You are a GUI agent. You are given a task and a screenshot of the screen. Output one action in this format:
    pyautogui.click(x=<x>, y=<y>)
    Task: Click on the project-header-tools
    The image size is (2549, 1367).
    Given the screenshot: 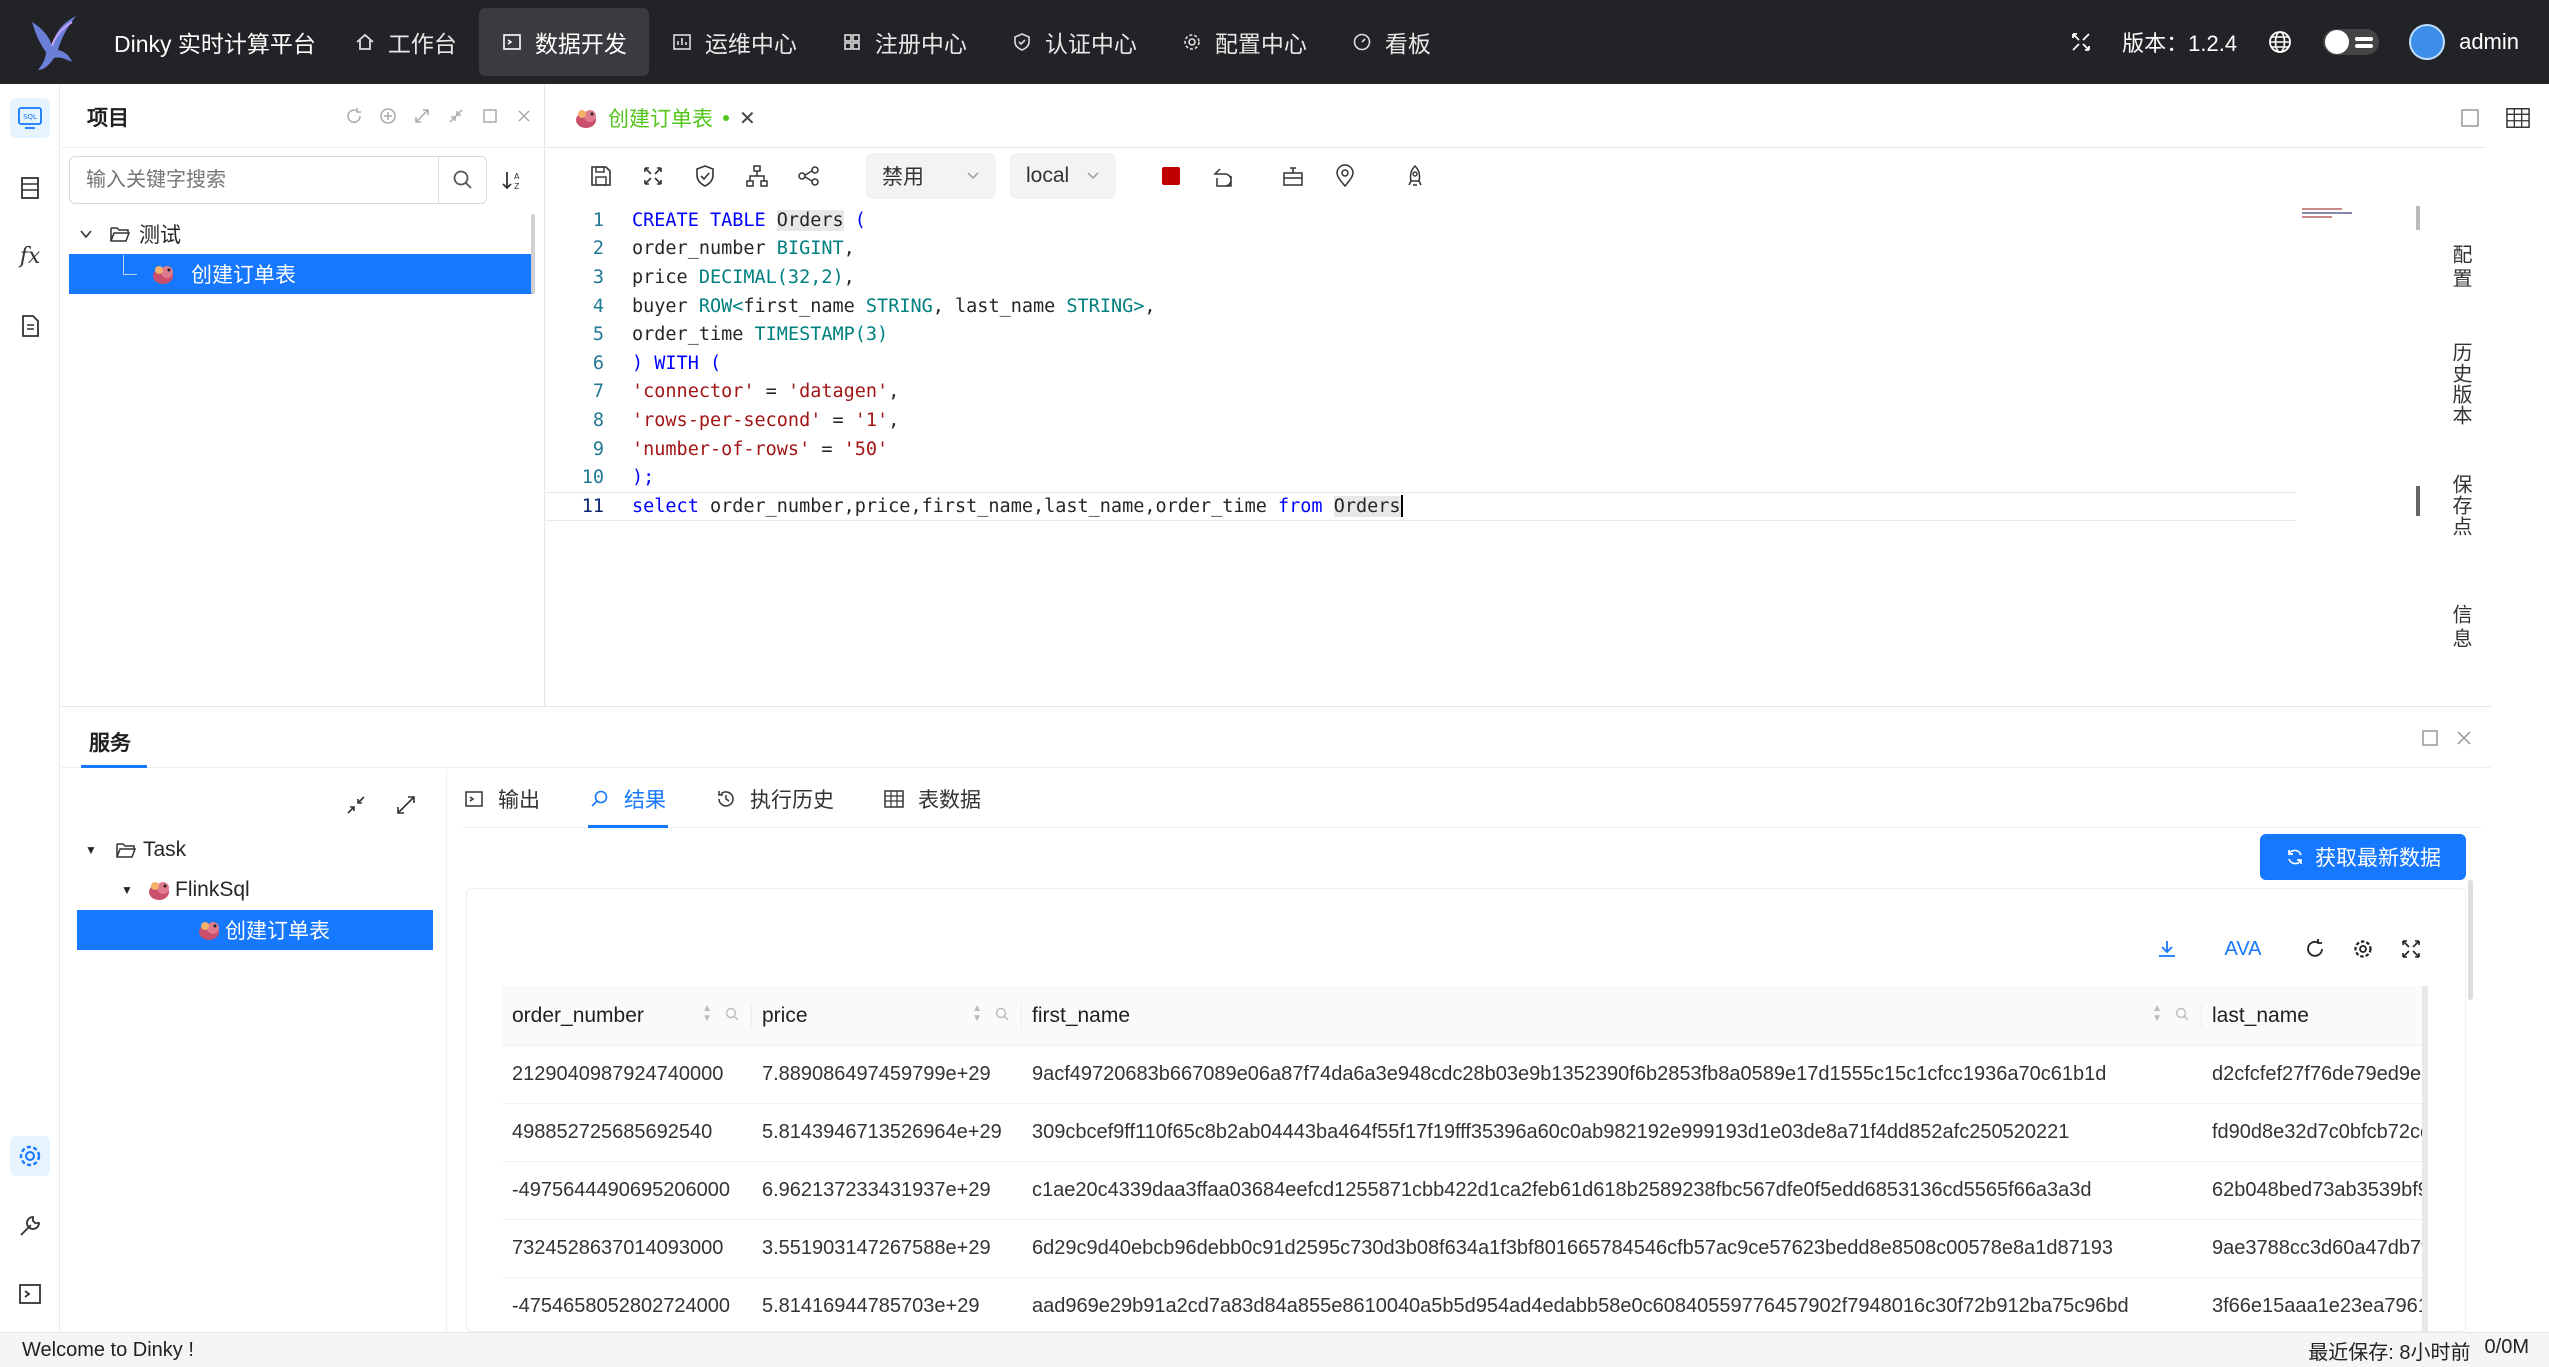 What is the action you would take?
    pyautogui.click(x=439, y=116)
    